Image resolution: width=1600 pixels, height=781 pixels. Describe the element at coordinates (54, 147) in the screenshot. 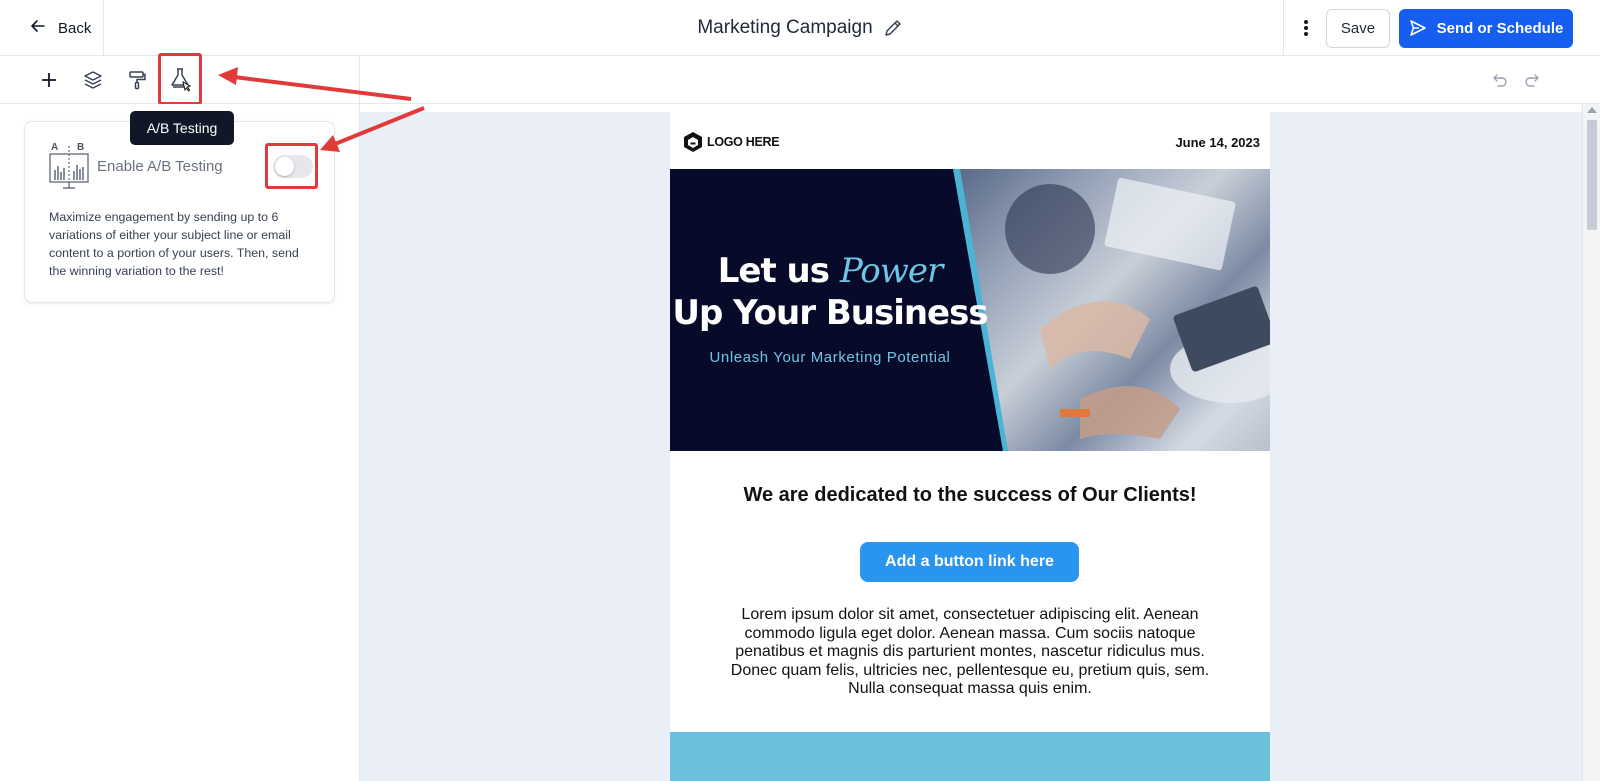

I see `svg-text: A` at that location.